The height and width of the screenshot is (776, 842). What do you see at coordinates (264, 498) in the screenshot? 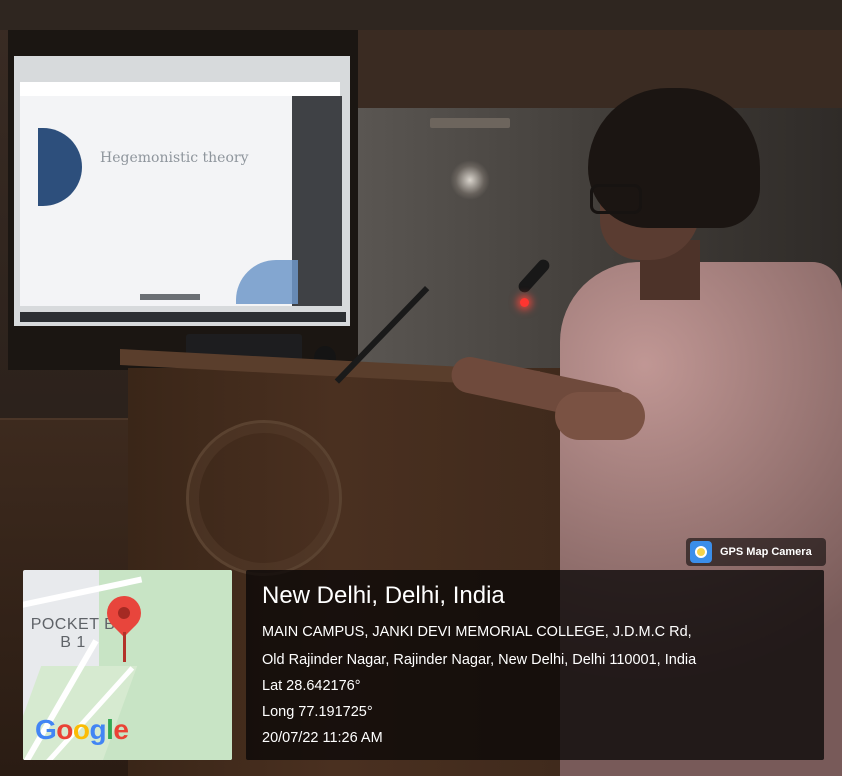
I see `college-seal` at bounding box center [264, 498].